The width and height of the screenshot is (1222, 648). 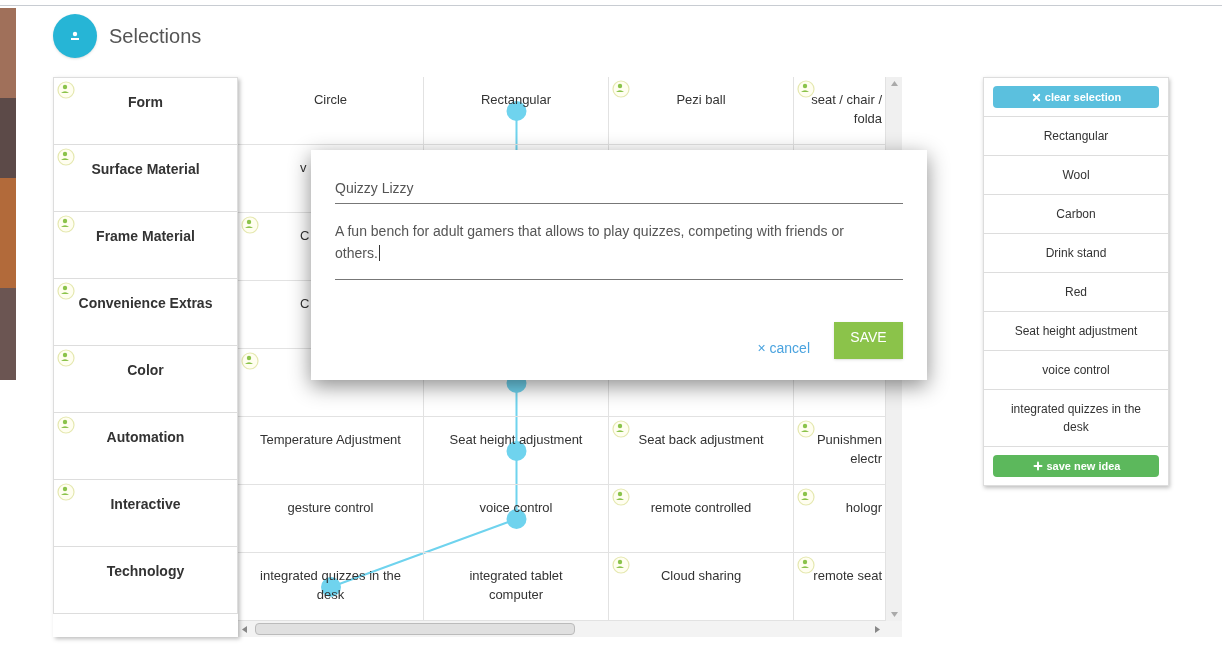 What do you see at coordinates (145, 580) in the screenshot?
I see `row-header: Technology` at bounding box center [145, 580].